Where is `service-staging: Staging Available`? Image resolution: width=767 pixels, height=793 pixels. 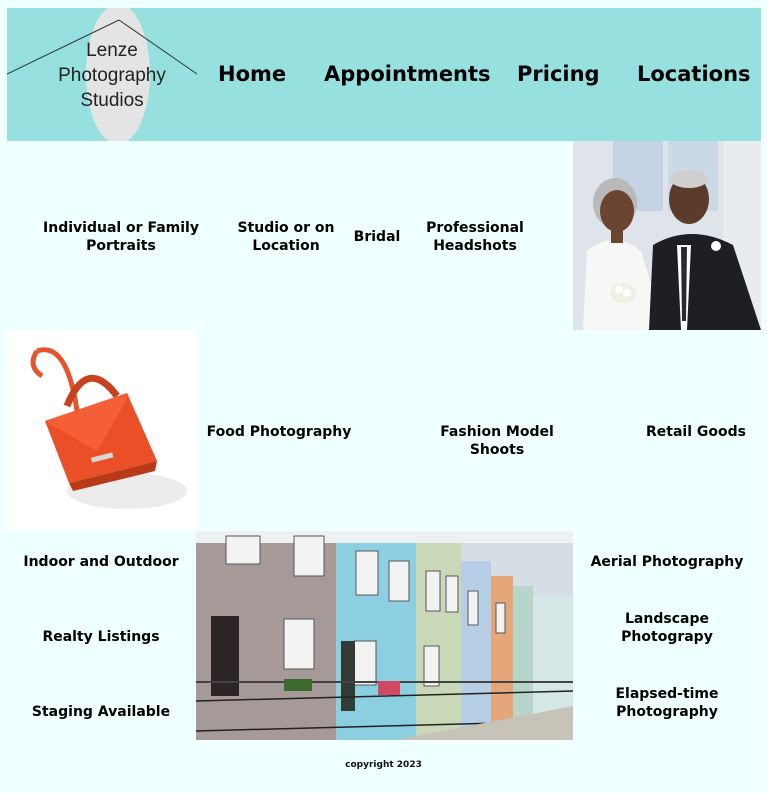
service-staging: Staging Available is located at coordinates (101, 712).